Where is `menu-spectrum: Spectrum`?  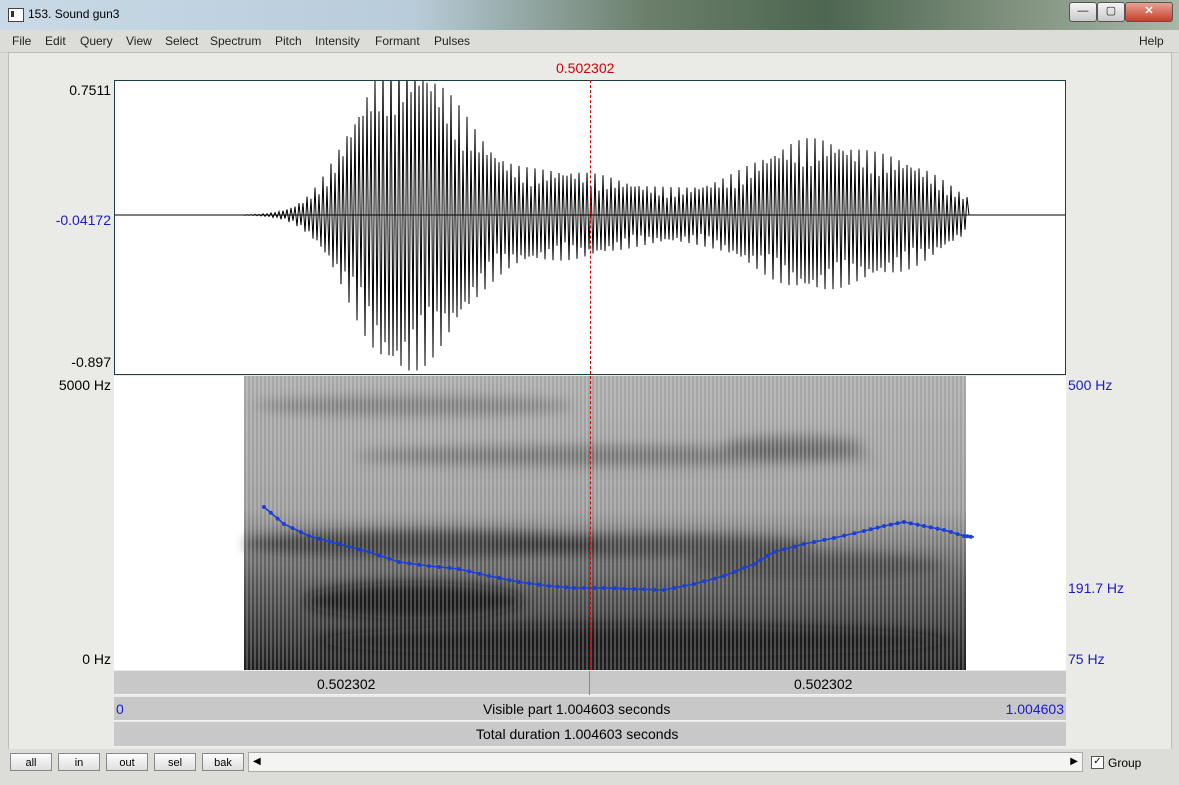 menu-spectrum: Spectrum is located at coordinates (235, 41).